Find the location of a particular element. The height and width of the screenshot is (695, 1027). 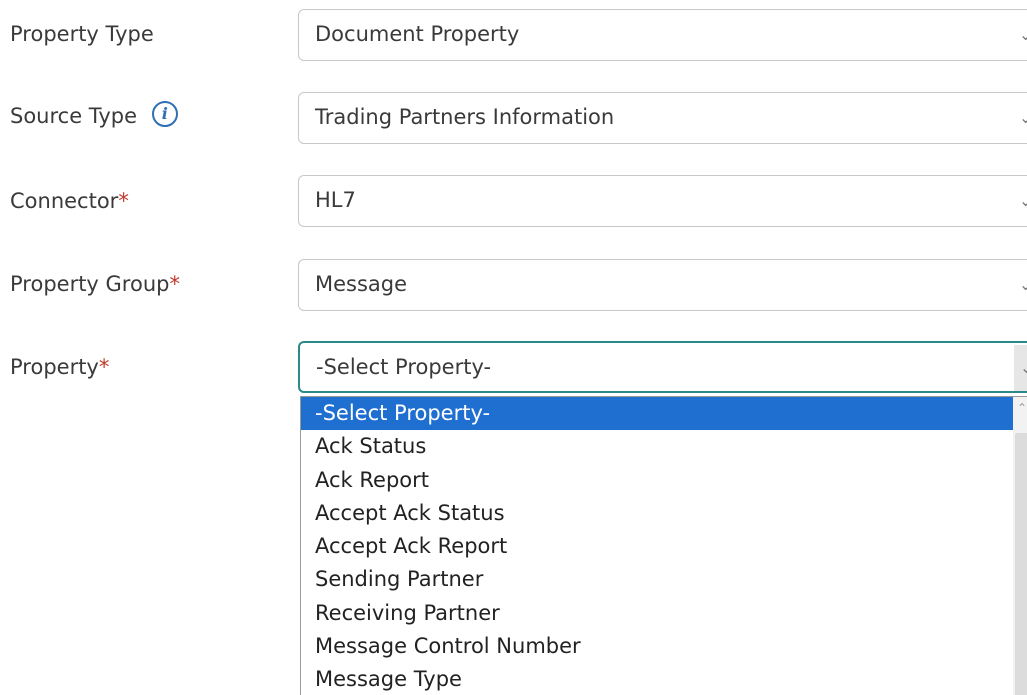

scrollbar-thumb is located at coordinates (1021, 564).